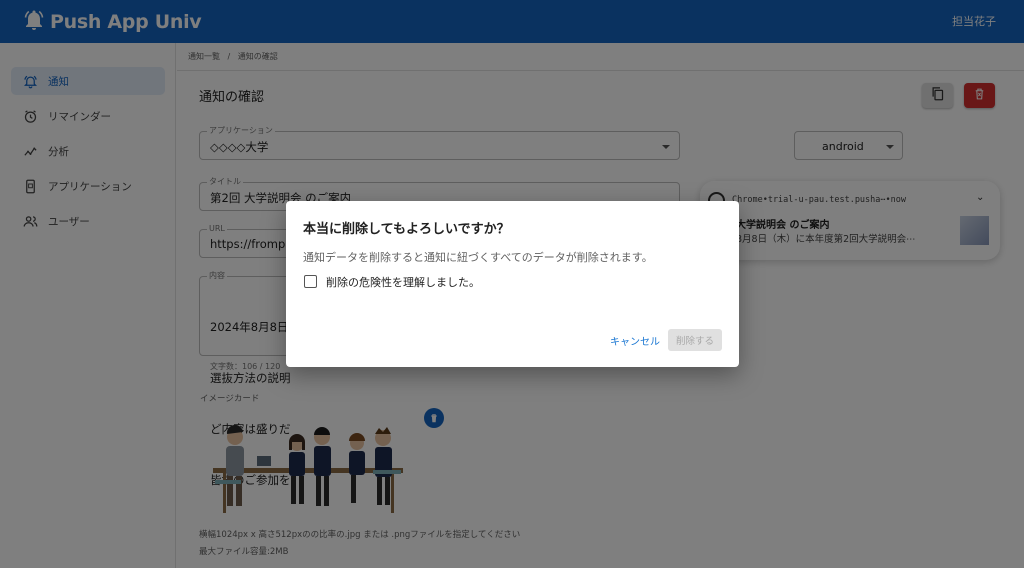 Image resolution: width=1024 pixels, height=568 pixels. I want to click on confirm-delete-button: 削除する, so click(695, 340).